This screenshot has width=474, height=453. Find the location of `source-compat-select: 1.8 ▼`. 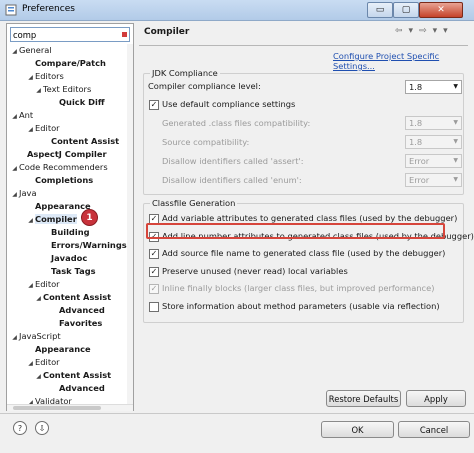

source-compat-select: 1.8 ▼ is located at coordinates (433, 142).